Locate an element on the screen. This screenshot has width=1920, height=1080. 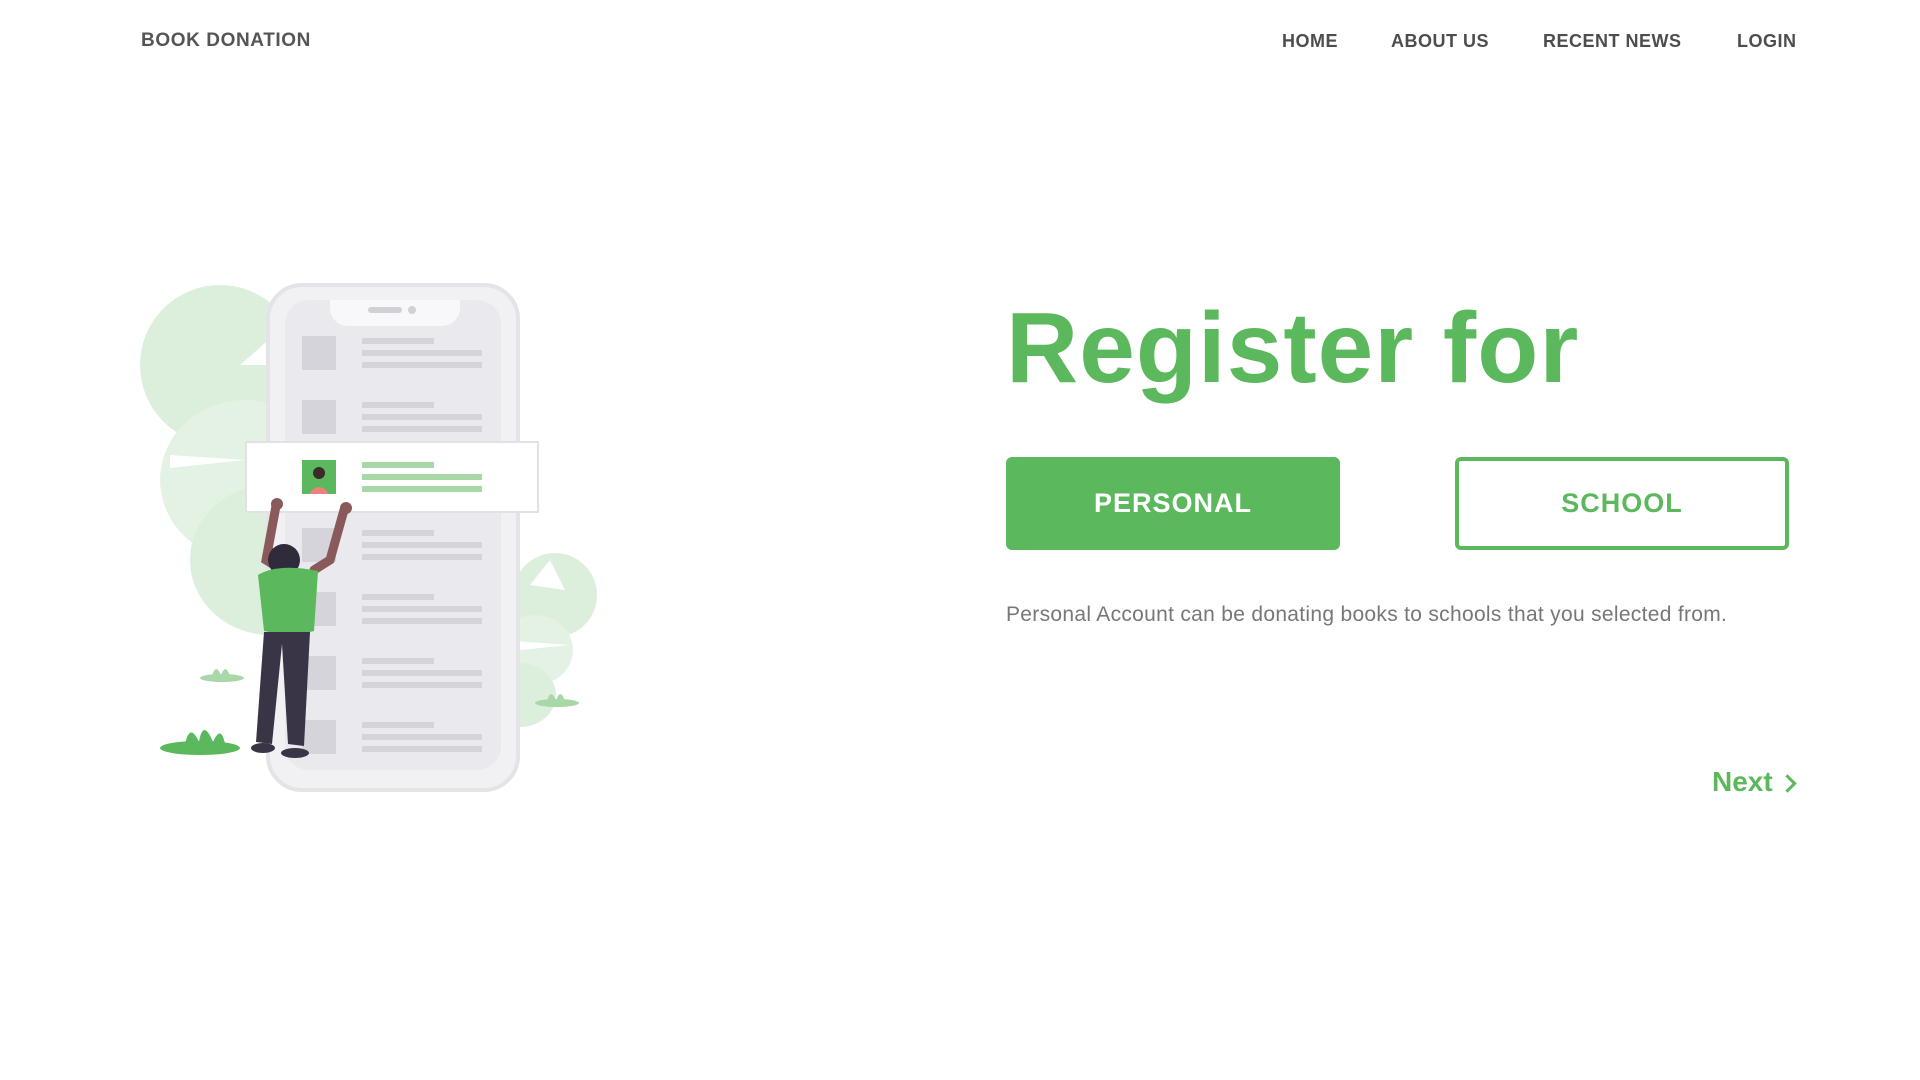
nav-home: HOME is located at coordinates (1310, 41).